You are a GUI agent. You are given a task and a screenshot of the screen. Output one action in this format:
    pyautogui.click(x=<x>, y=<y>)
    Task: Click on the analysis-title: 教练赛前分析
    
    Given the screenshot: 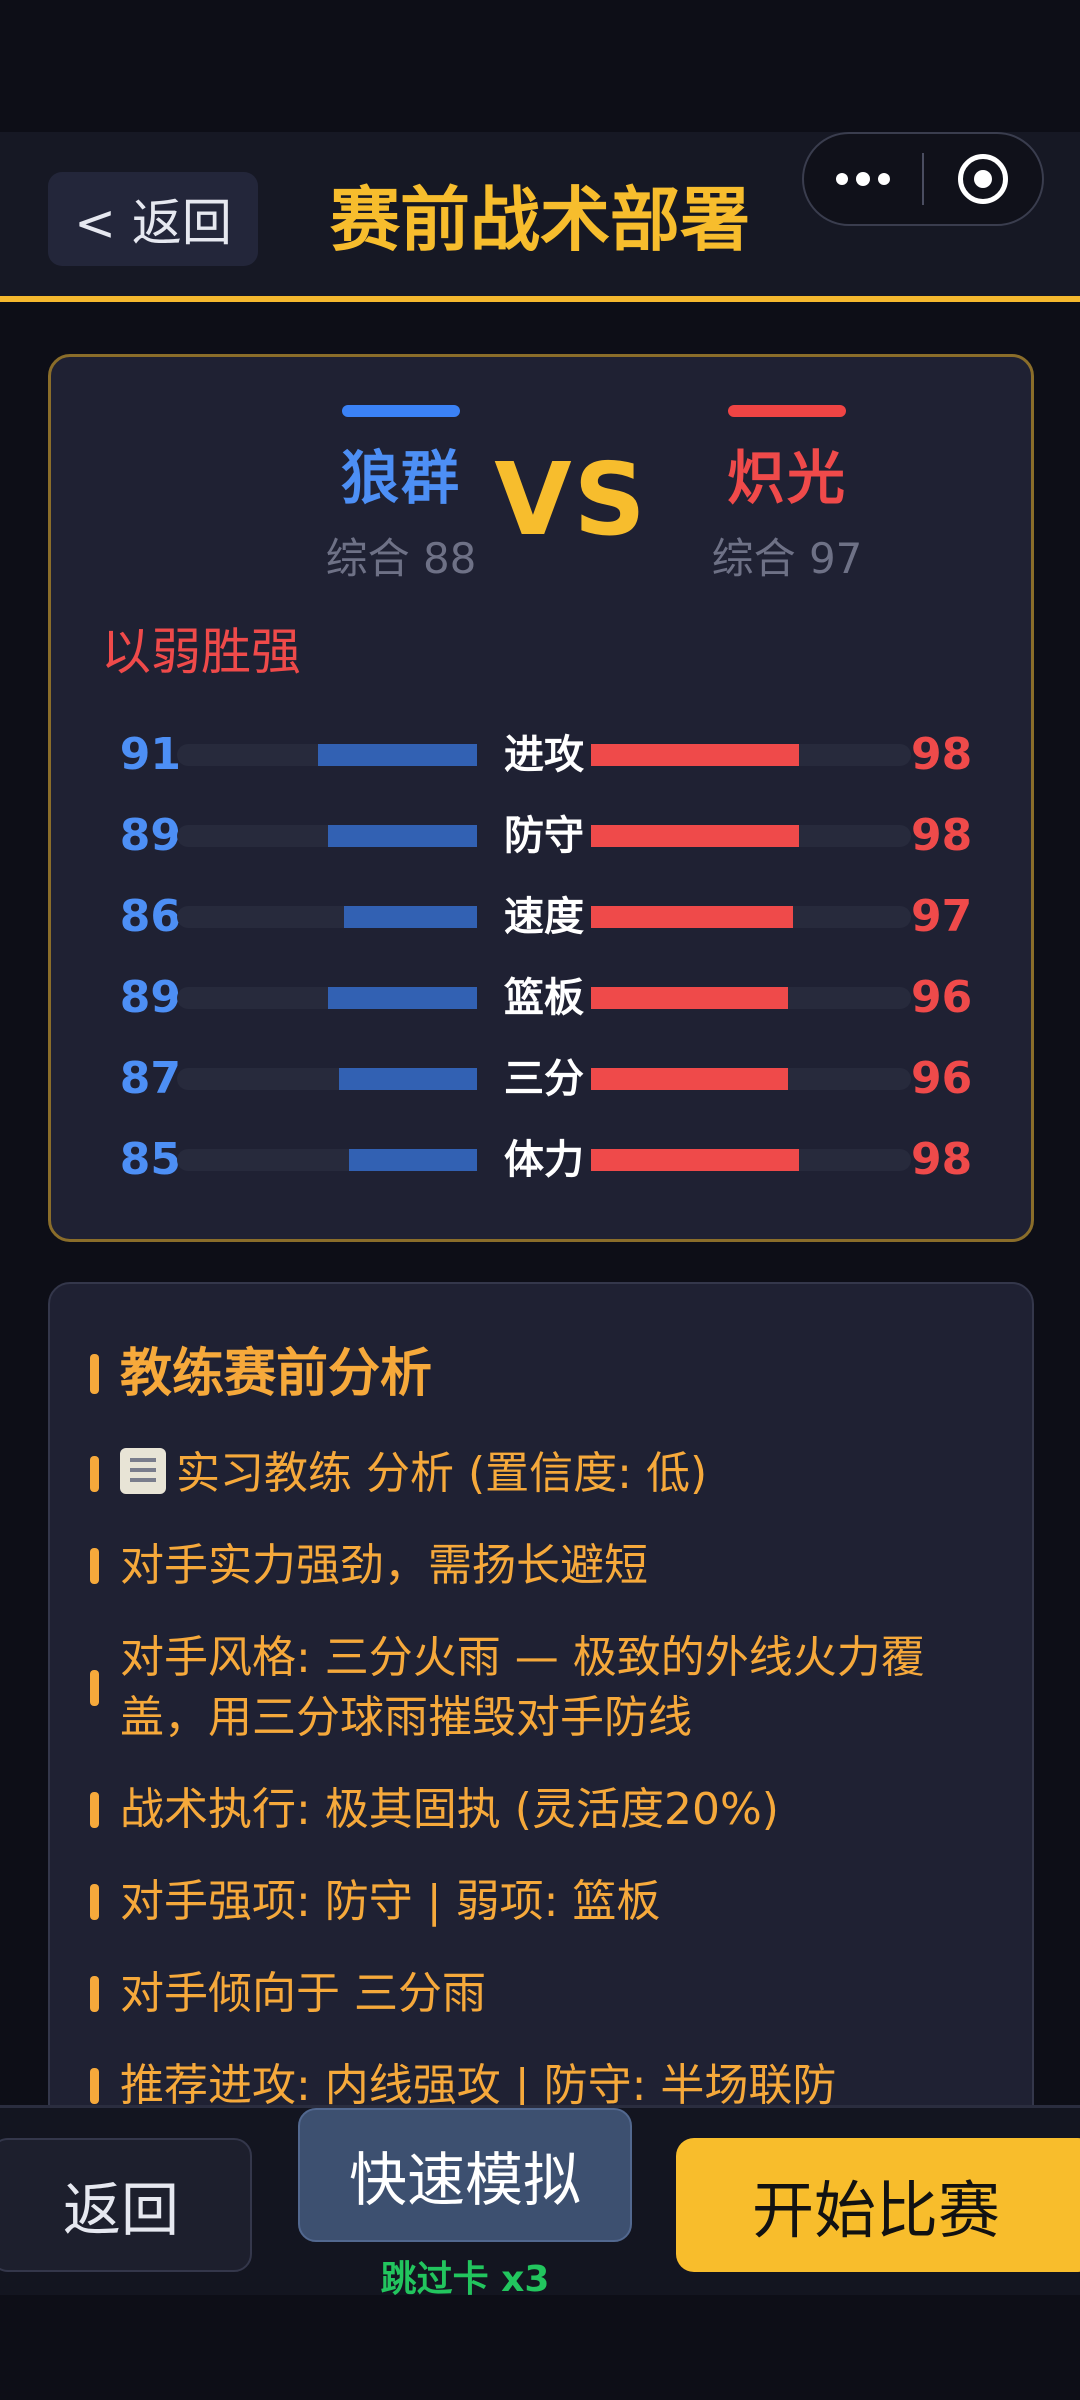 What is the action you would take?
    pyautogui.click(x=261, y=1374)
    